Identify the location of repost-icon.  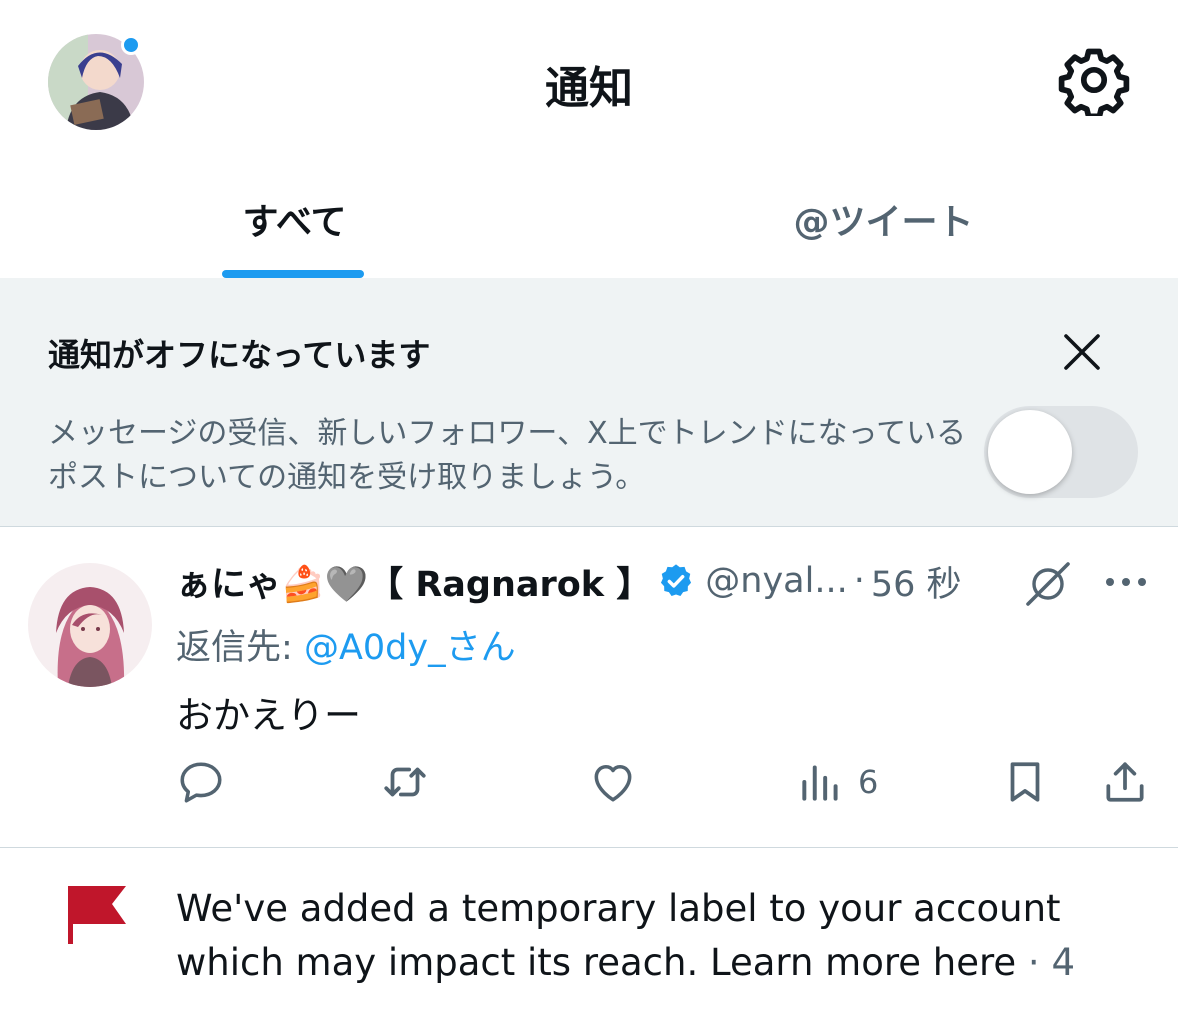
(405, 782).